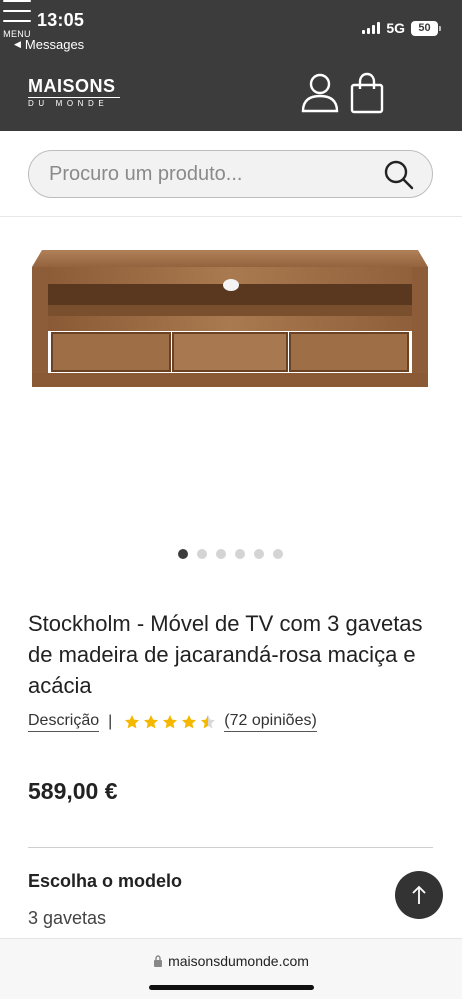 The image size is (462, 999). What do you see at coordinates (61, 20) in the screenshot?
I see `status-time: 13:05` at bounding box center [61, 20].